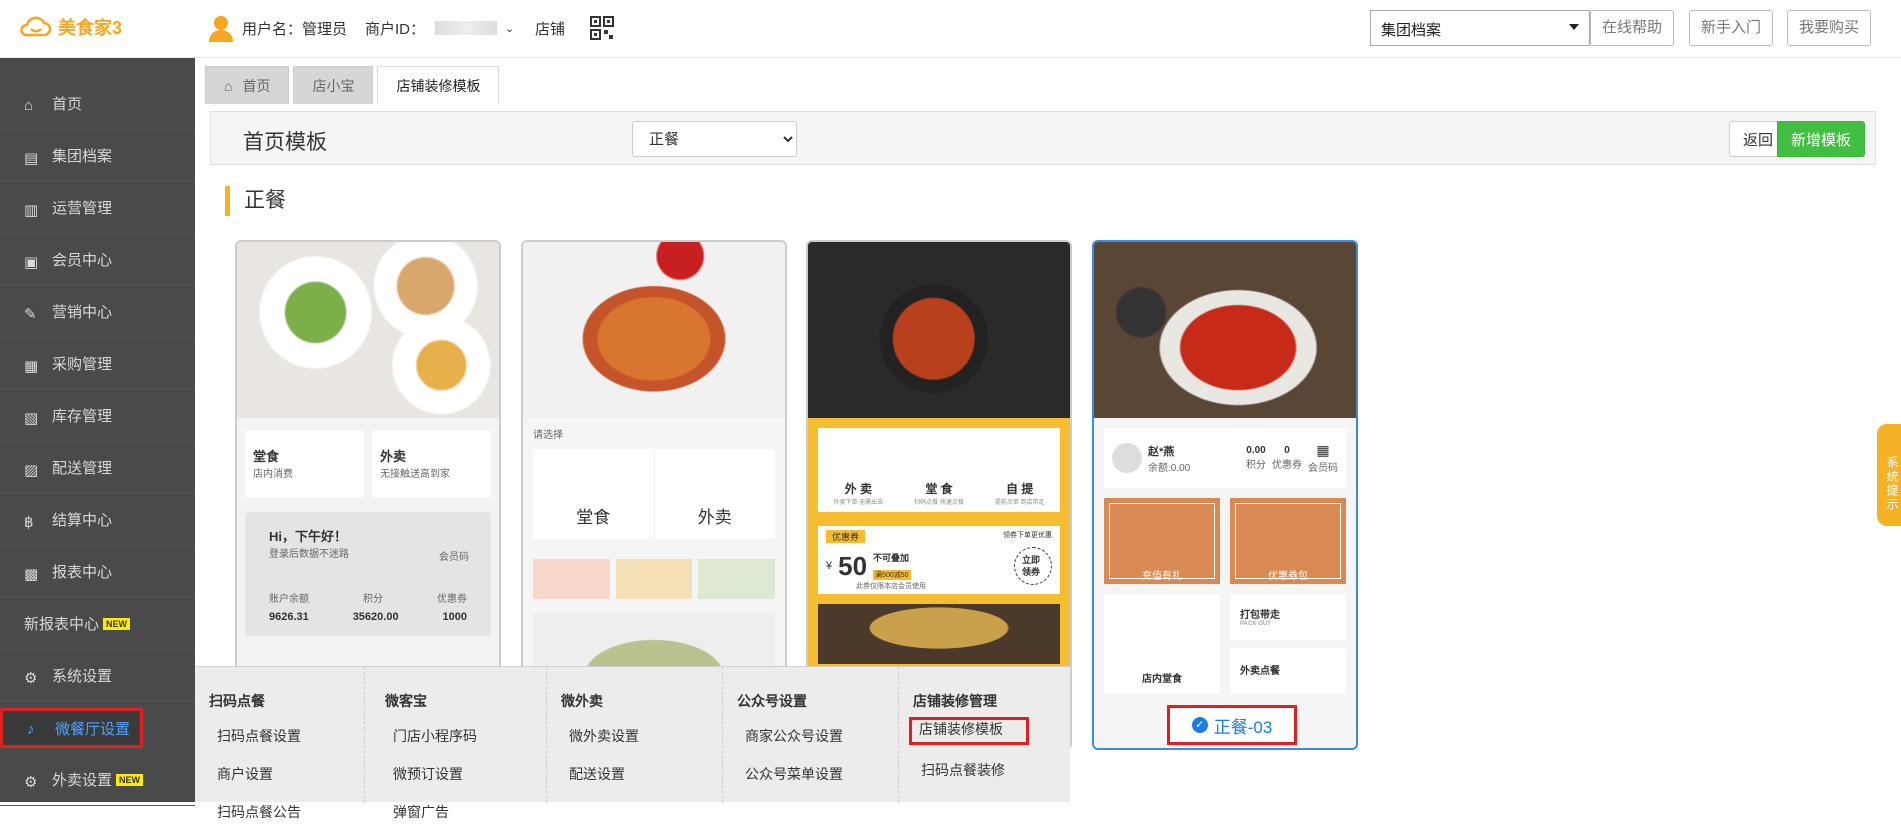 The width and height of the screenshot is (1901, 831). I want to click on pickup-sub: 提前点单 到店带走, so click(1019, 503).